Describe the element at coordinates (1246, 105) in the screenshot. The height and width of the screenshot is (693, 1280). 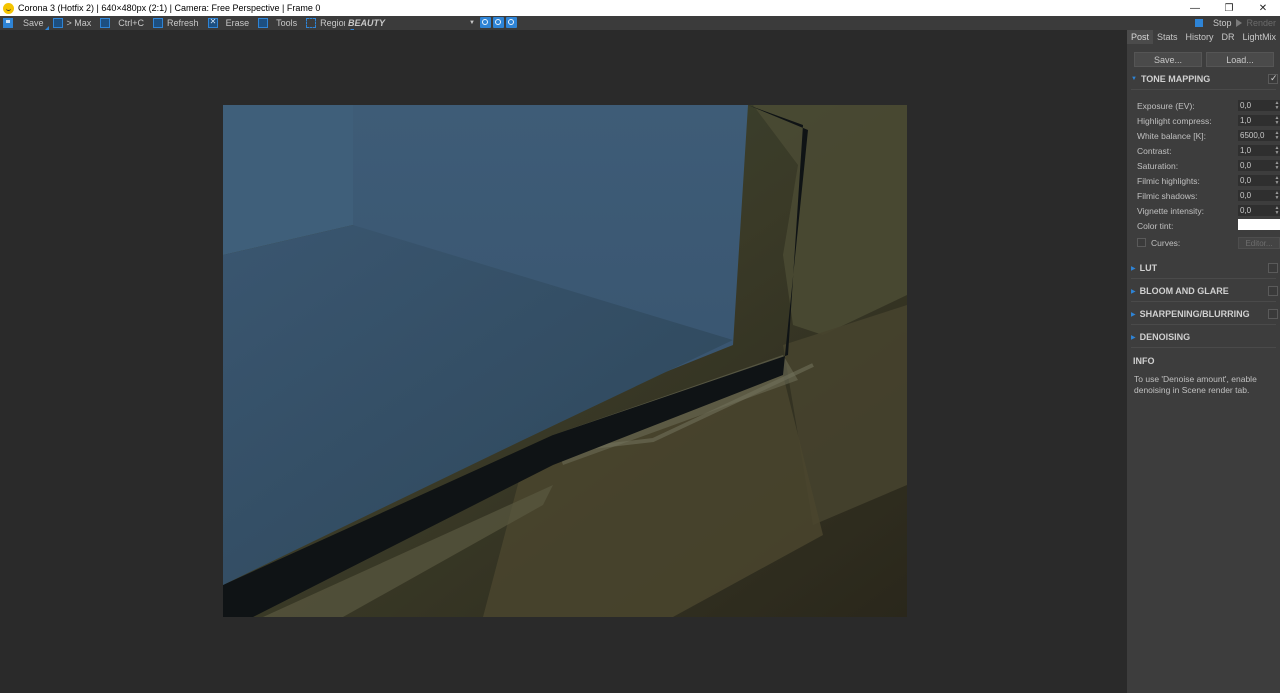
I see `exposure-value: 0,0` at that location.